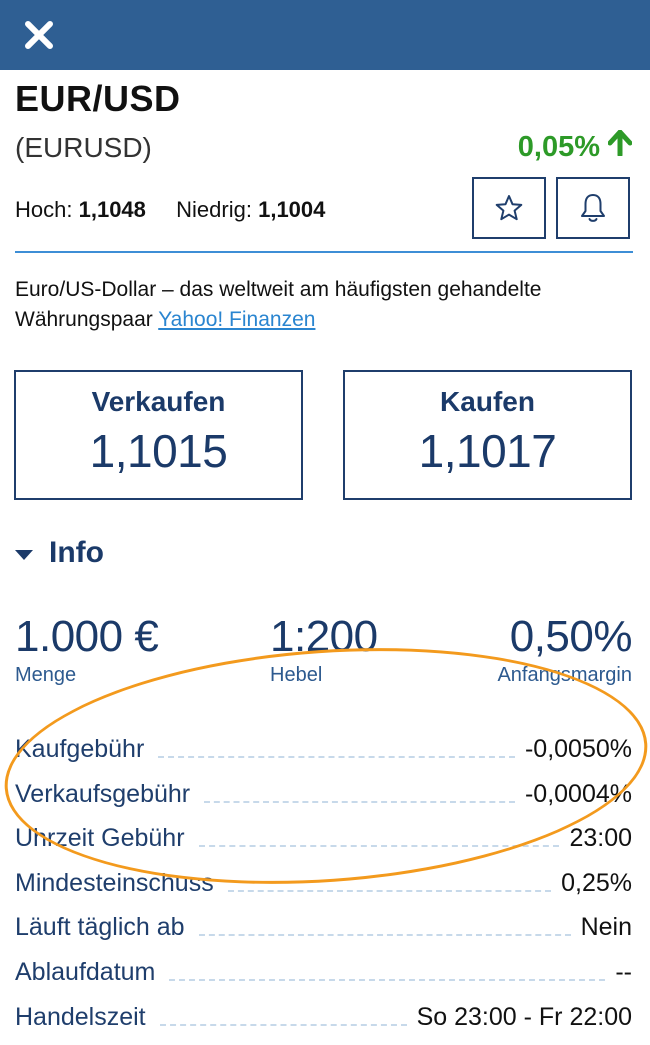  I want to click on source-link: Yahoo! Finanzen, so click(236, 319).